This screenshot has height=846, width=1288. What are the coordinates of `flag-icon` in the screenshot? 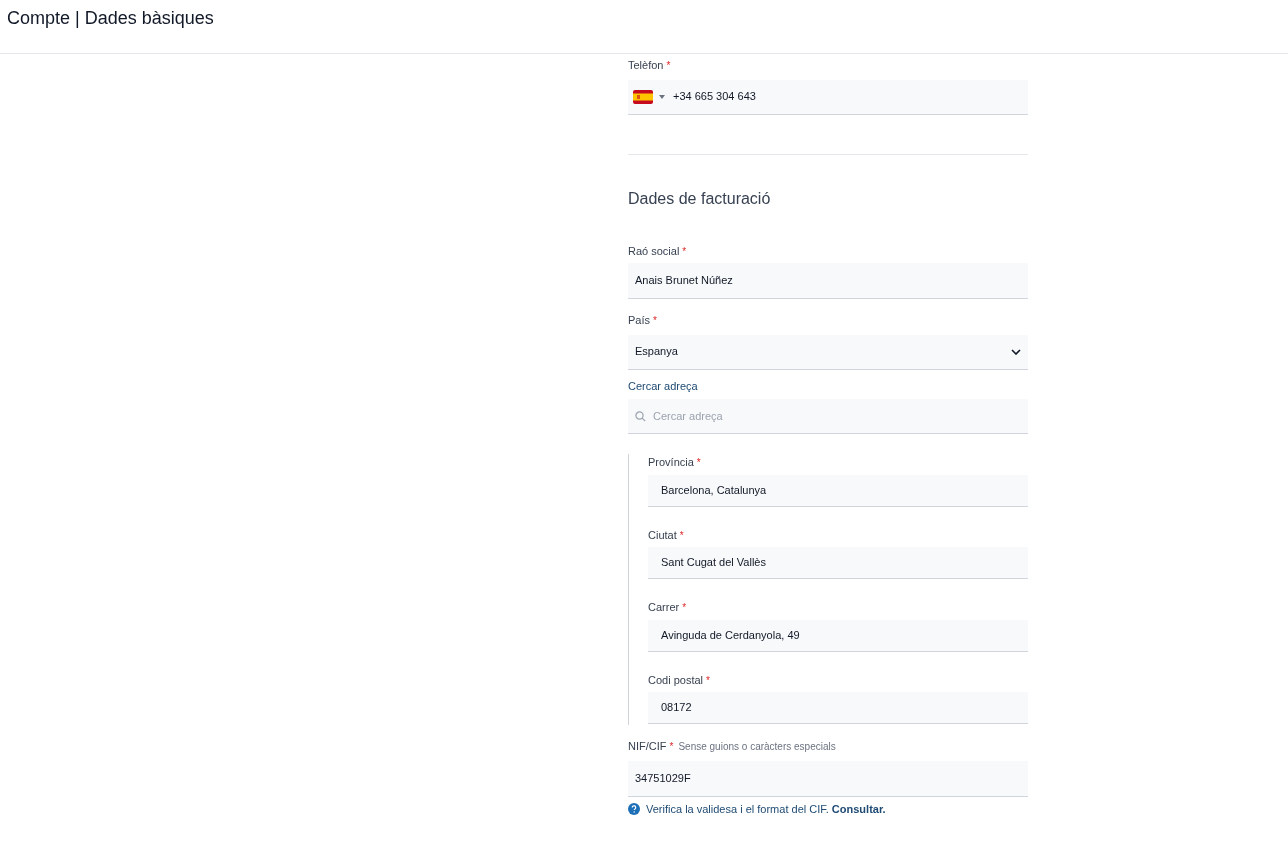 It's located at (643, 96).